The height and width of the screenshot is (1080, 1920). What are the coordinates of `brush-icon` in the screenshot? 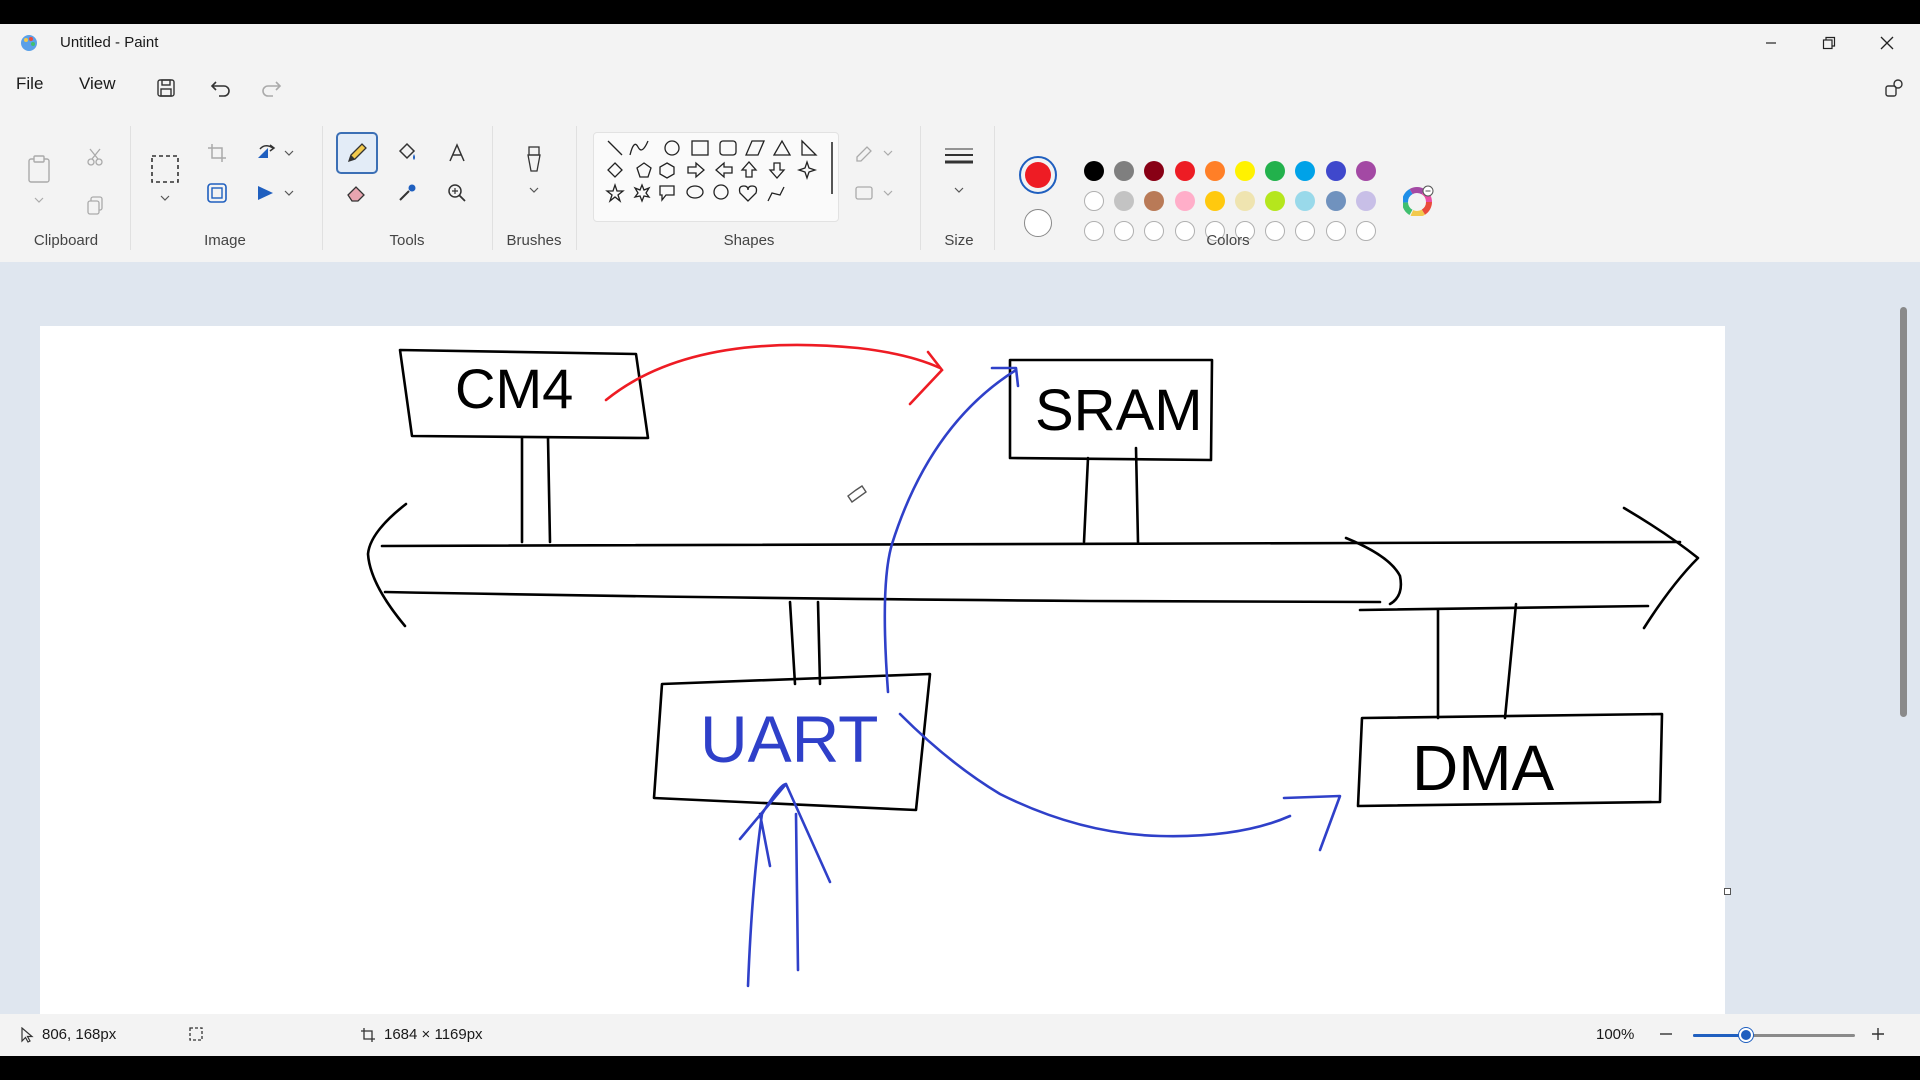 It's located at (534, 159).